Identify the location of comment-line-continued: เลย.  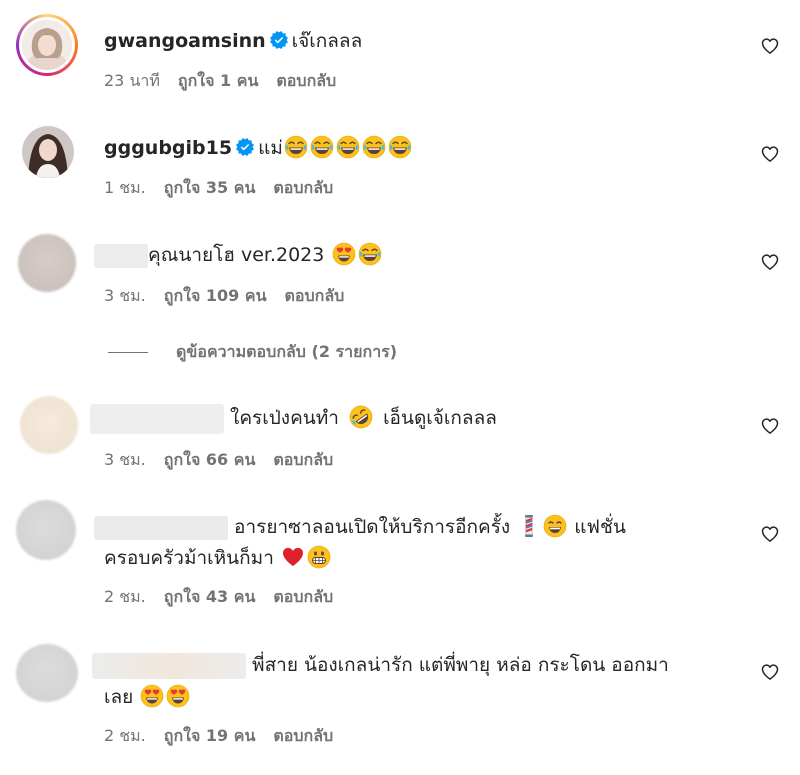
(147, 697).